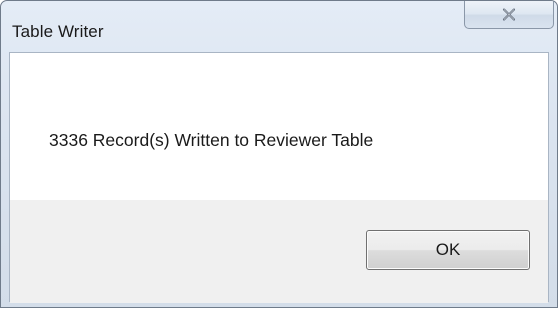 Image resolution: width=559 pixels, height=309 pixels. I want to click on close-button, so click(509, 15).